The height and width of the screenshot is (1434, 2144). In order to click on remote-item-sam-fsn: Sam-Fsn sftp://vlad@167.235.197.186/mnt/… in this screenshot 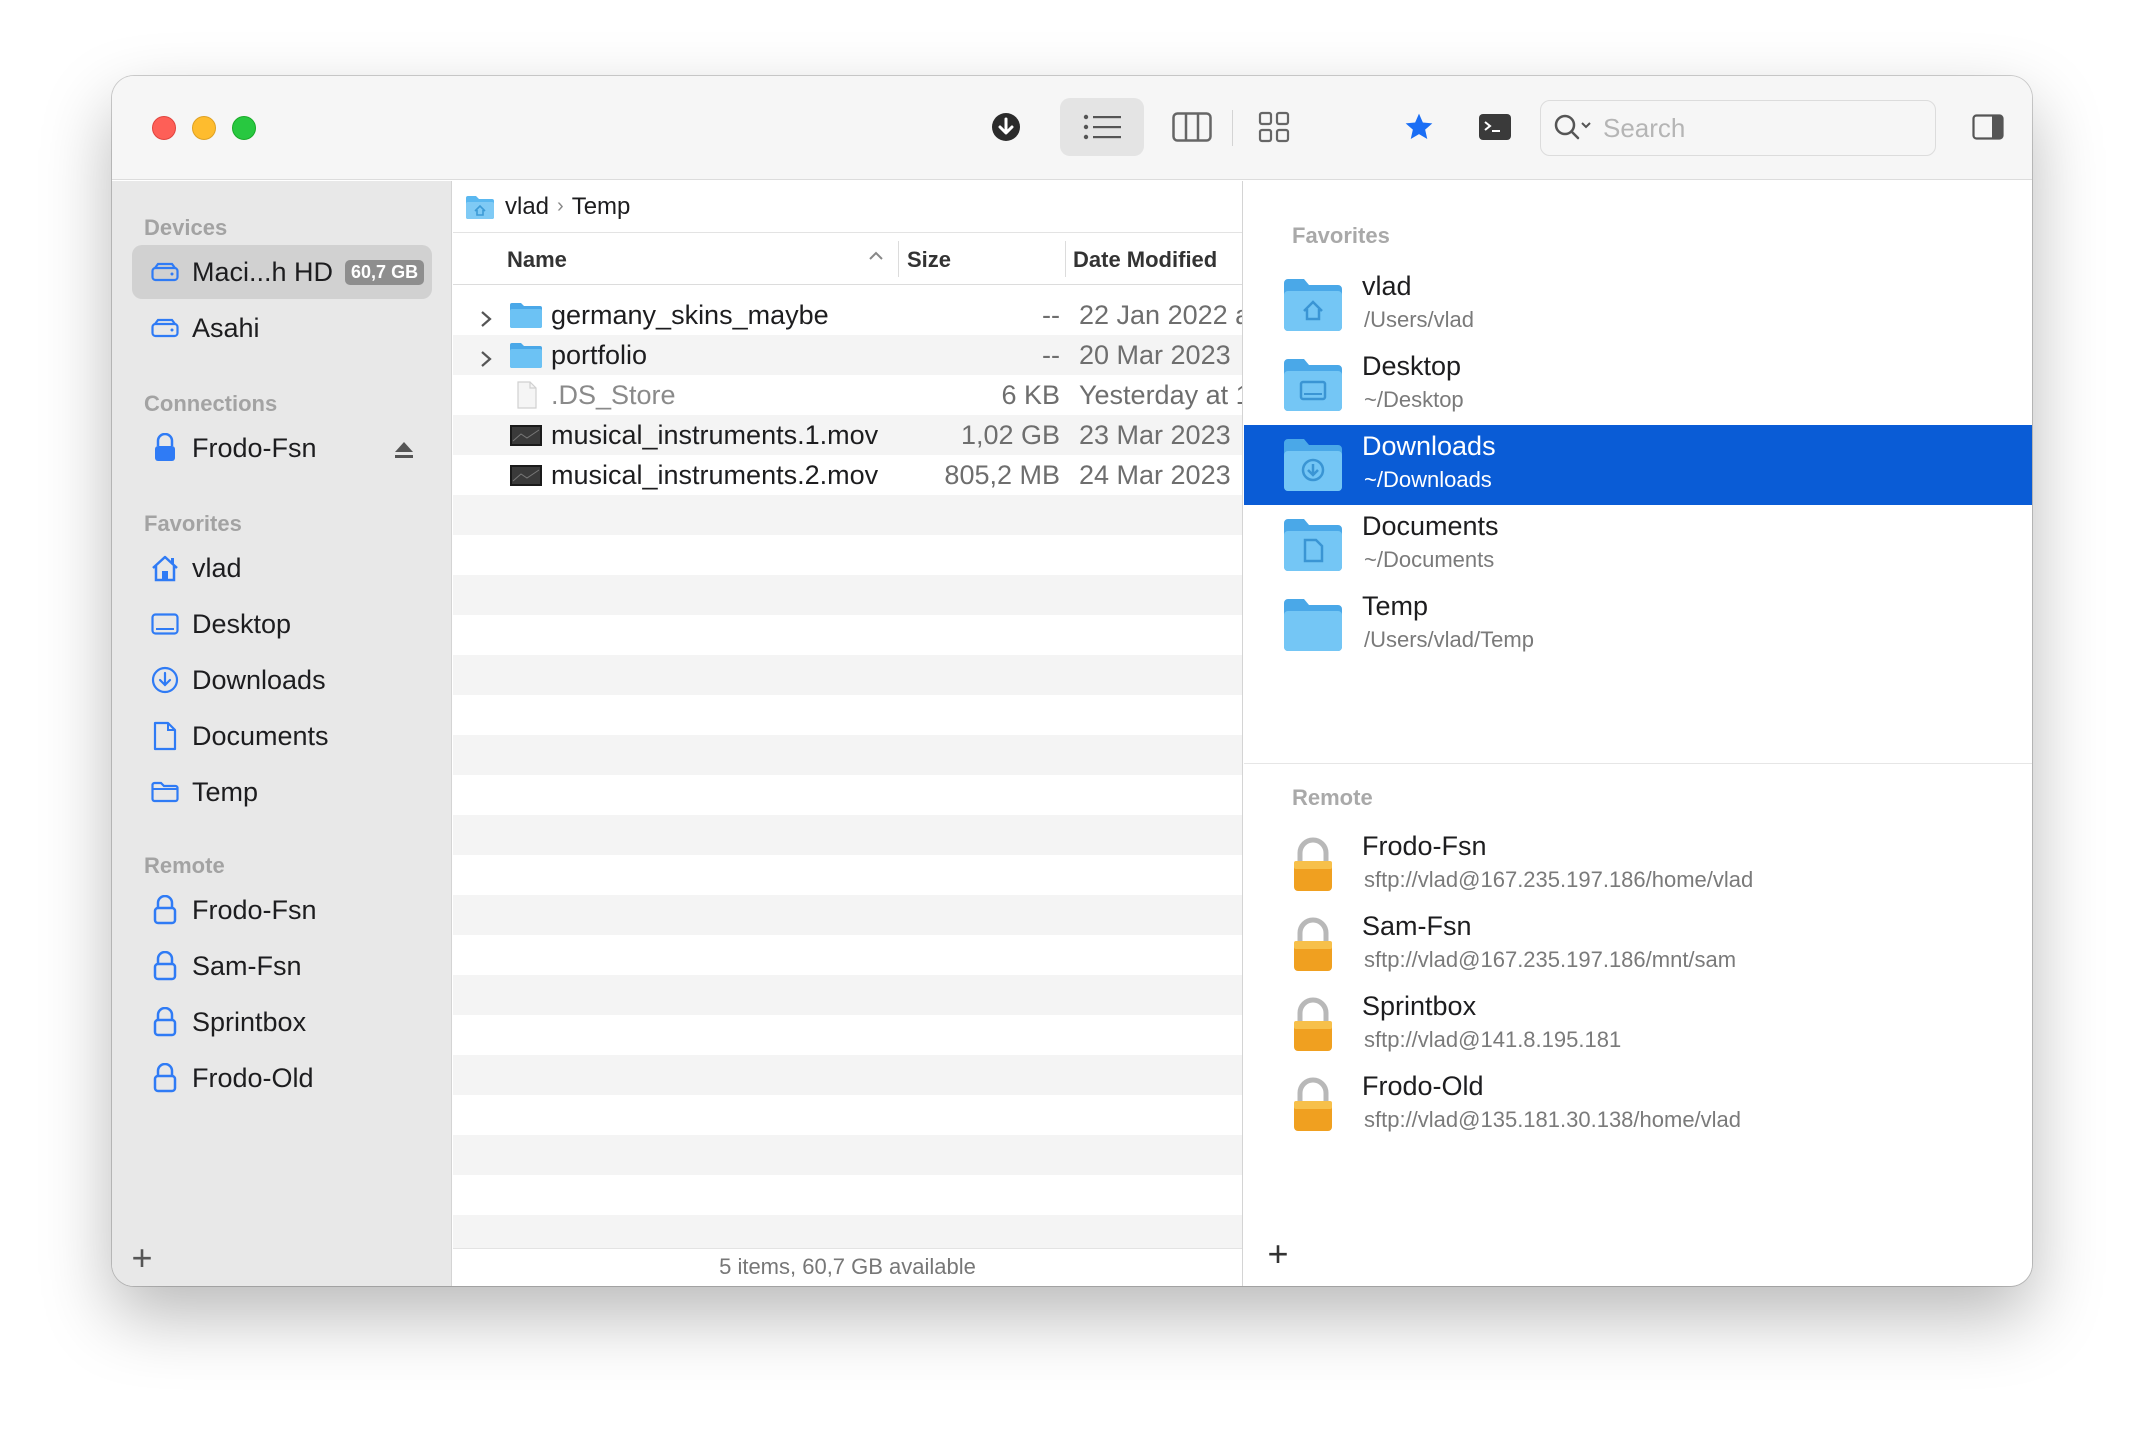, I will do `click(1638, 945)`.